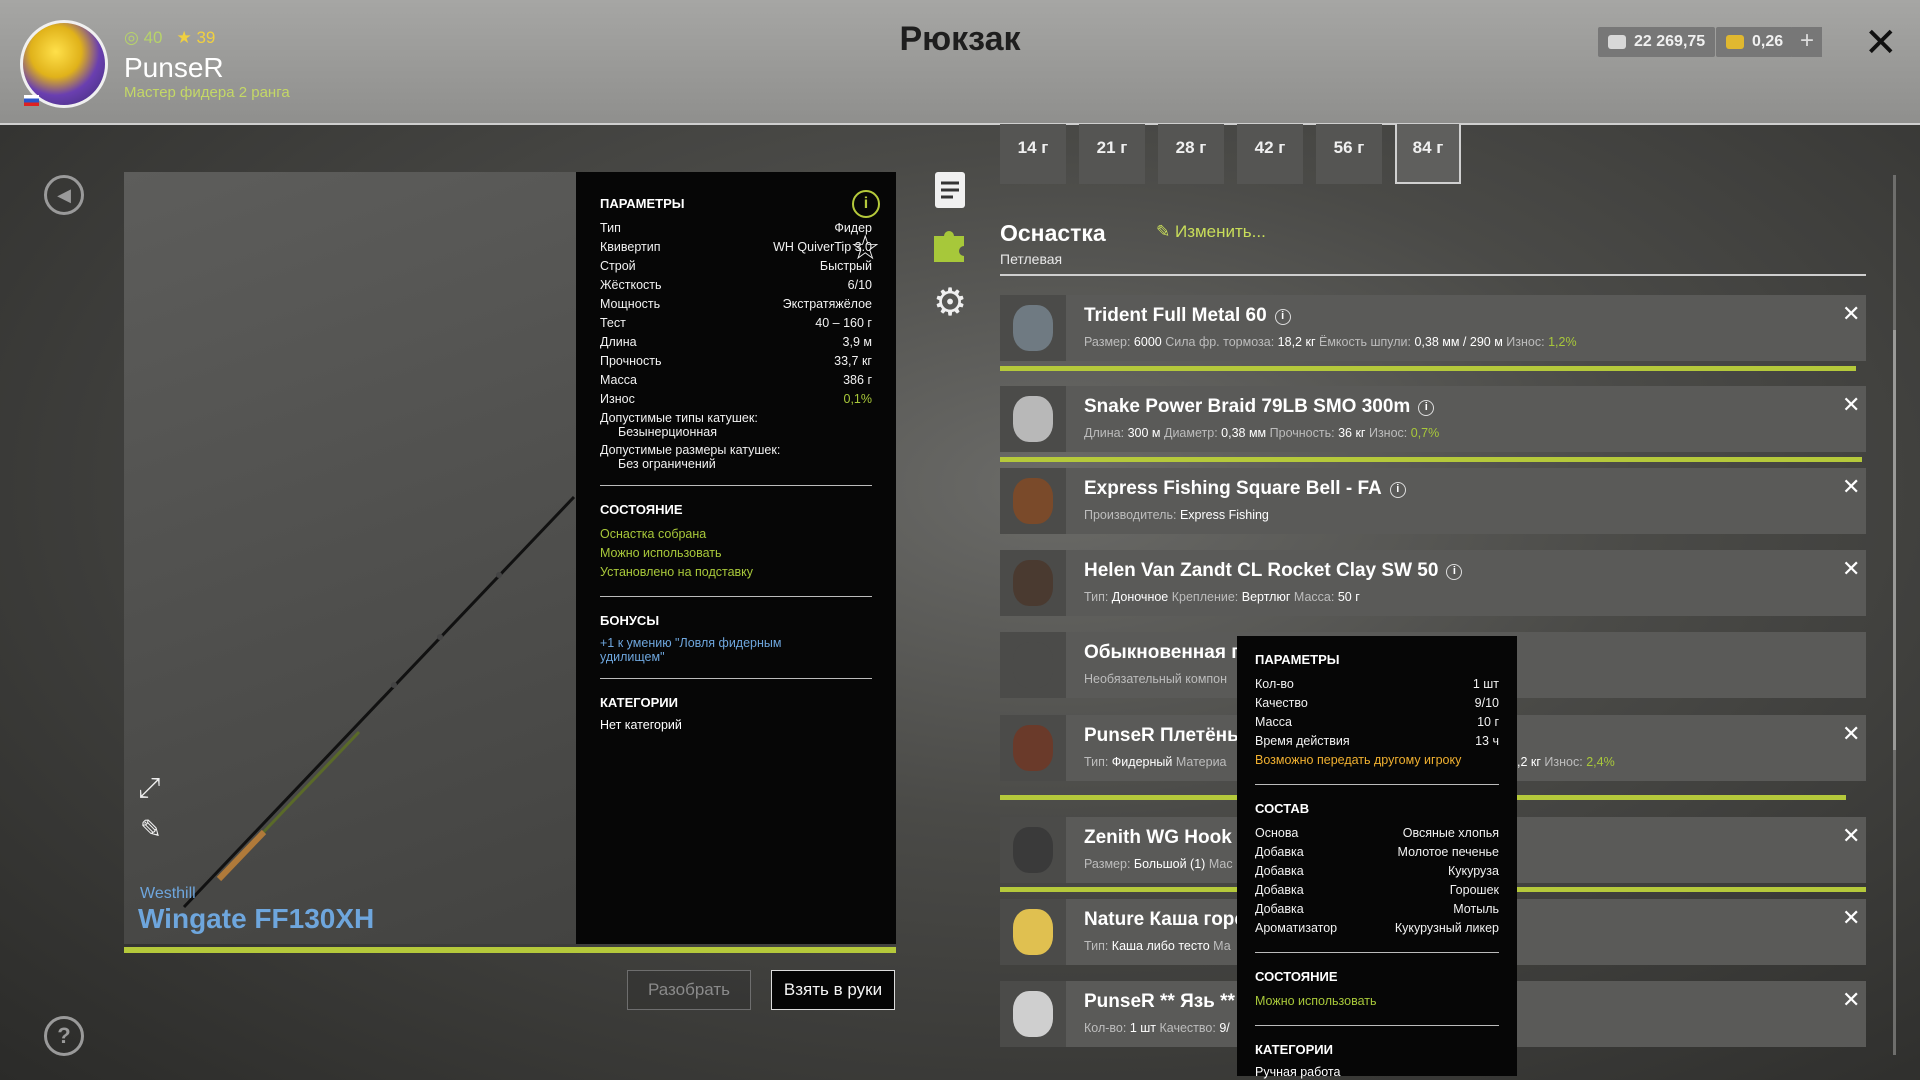 This screenshot has height=1080, width=1920. I want to click on divider, so click(1377, 952).